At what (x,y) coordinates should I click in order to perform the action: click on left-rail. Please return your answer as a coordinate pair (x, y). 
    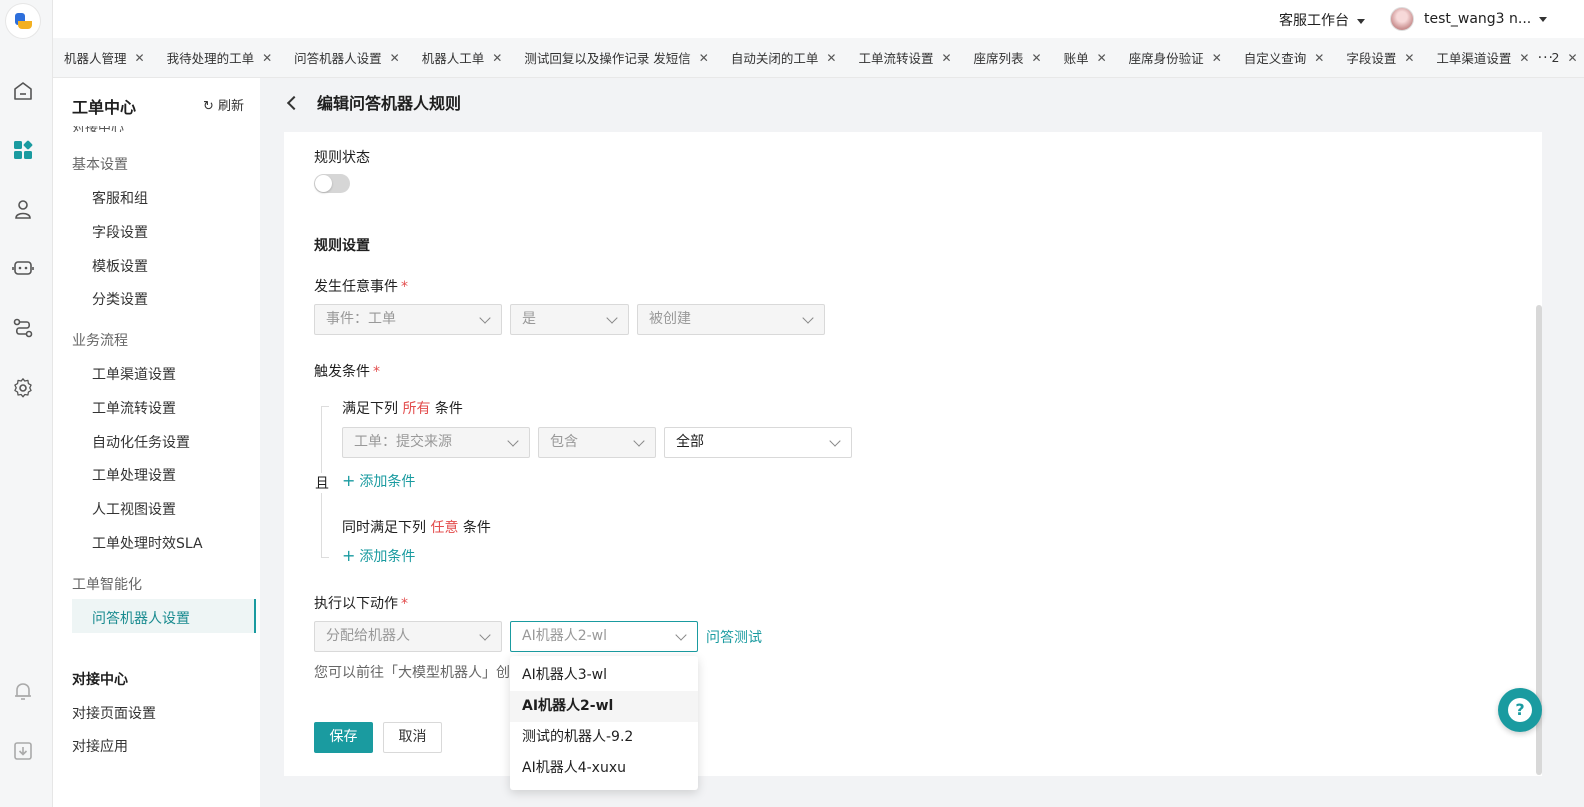
    Looking at the image, I should click on (26, 403).